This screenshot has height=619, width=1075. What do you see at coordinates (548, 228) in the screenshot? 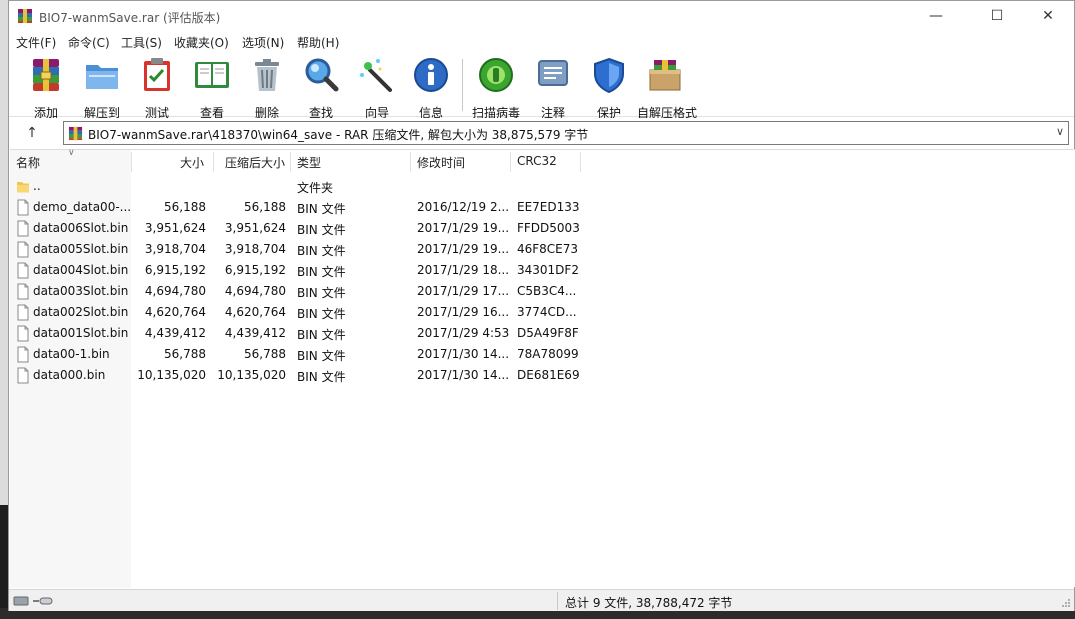
I see `file-crc: FFDD5003` at bounding box center [548, 228].